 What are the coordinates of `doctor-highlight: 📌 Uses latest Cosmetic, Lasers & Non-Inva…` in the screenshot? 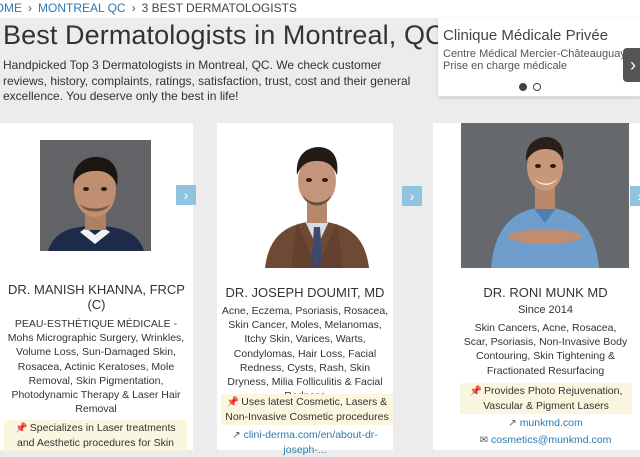 It's located at (307, 409).